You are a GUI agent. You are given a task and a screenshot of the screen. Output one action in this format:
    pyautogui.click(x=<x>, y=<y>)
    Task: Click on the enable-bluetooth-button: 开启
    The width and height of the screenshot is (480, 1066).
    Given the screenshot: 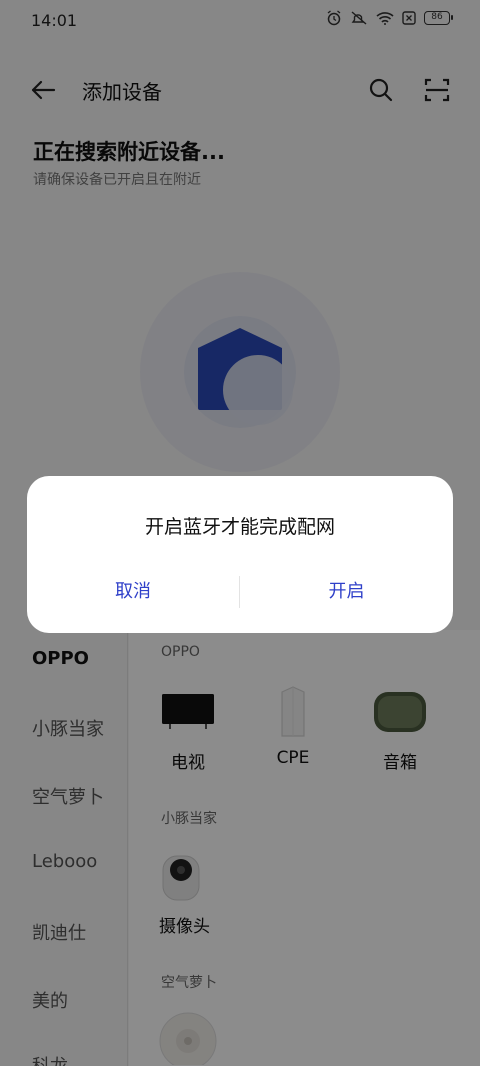 What is the action you would take?
    pyautogui.click(x=346, y=592)
    